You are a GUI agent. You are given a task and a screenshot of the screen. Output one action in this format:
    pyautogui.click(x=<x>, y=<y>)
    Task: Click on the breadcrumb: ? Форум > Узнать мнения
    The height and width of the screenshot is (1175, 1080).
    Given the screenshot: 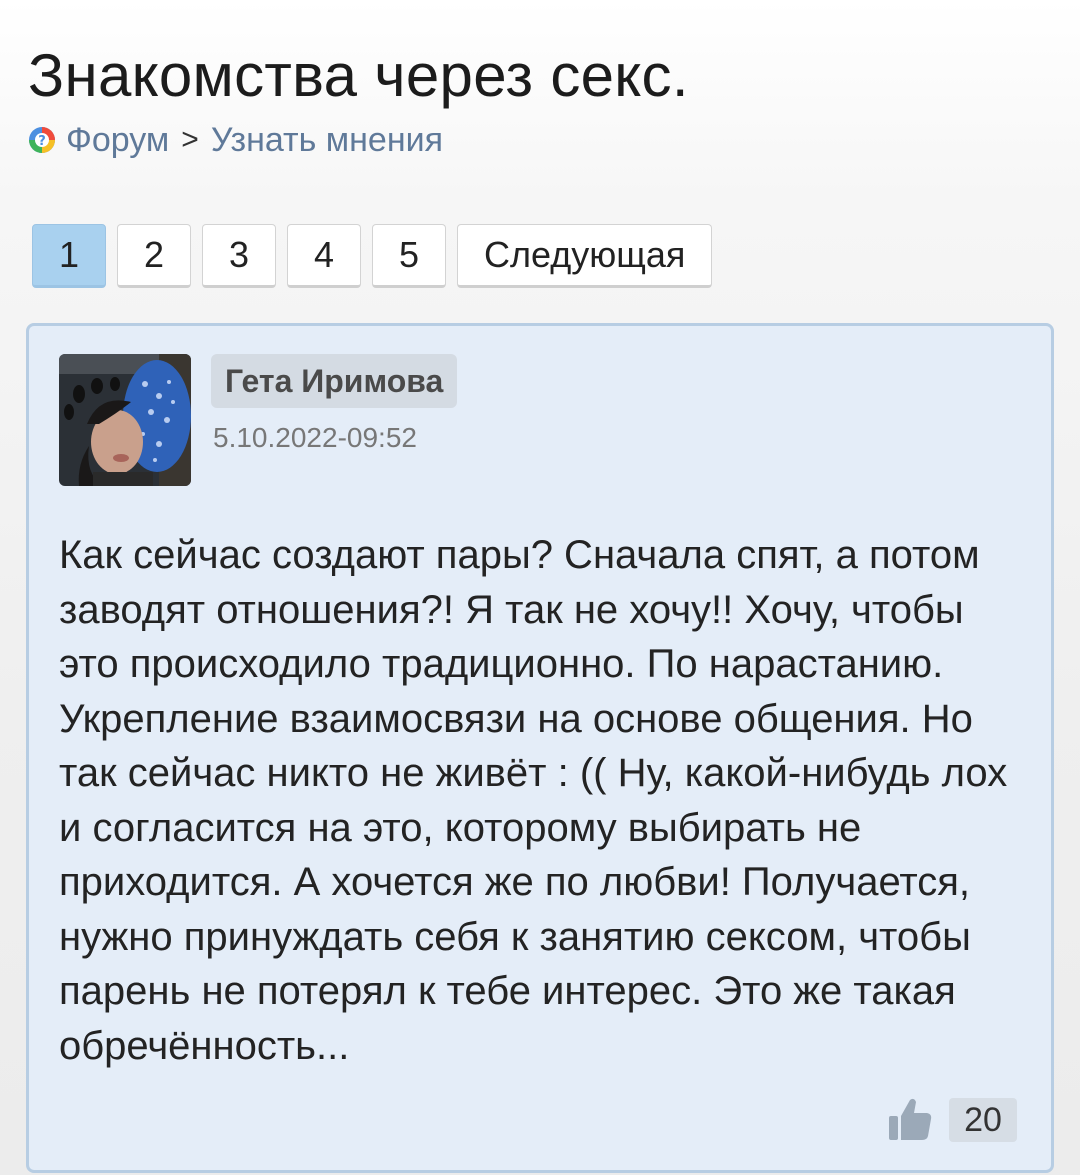 What is the action you would take?
    pyautogui.click(x=235, y=140)
    